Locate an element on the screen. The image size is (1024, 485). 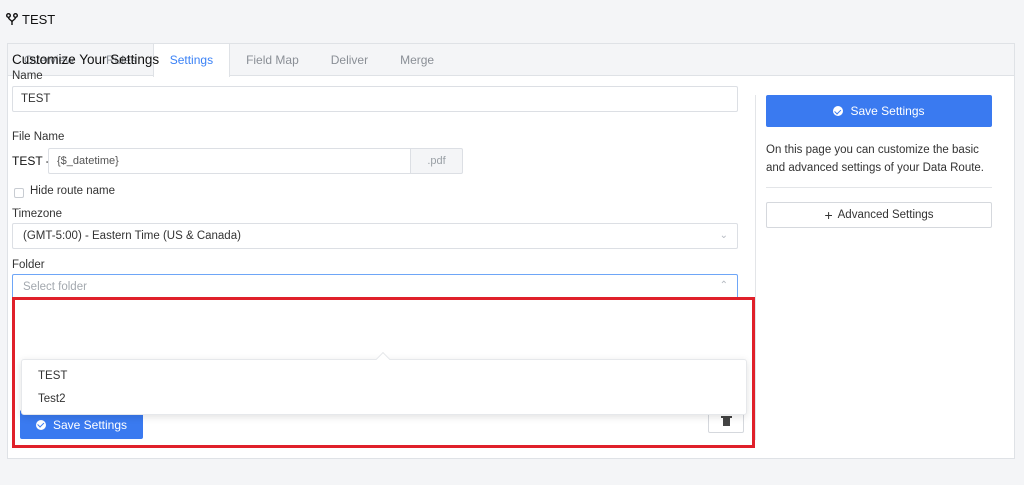
sidebar-save-settings-button: Save Settings is located at coordinates (879, 111).